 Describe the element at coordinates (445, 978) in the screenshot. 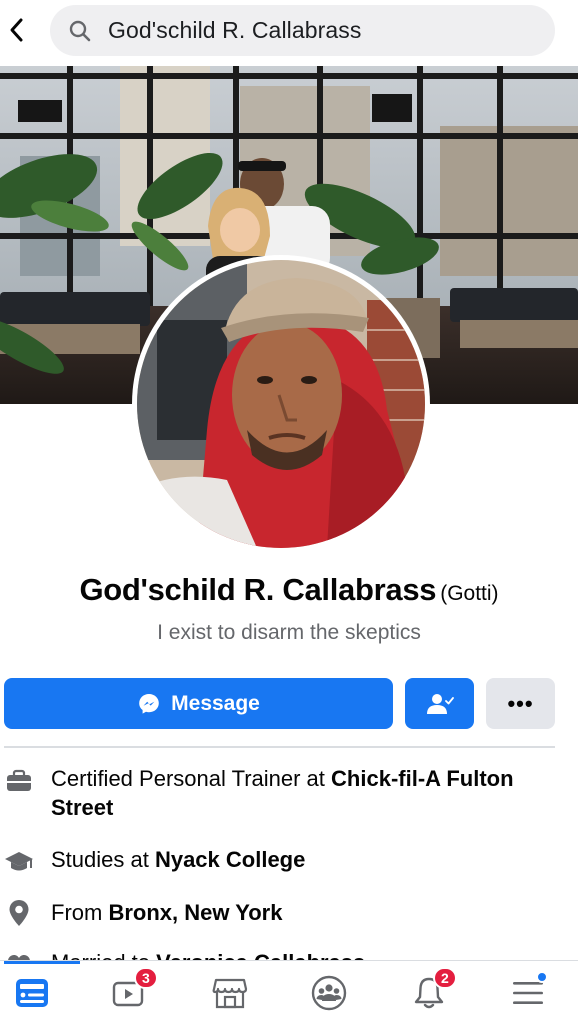

I see `notifications-badge: 2` at that location.